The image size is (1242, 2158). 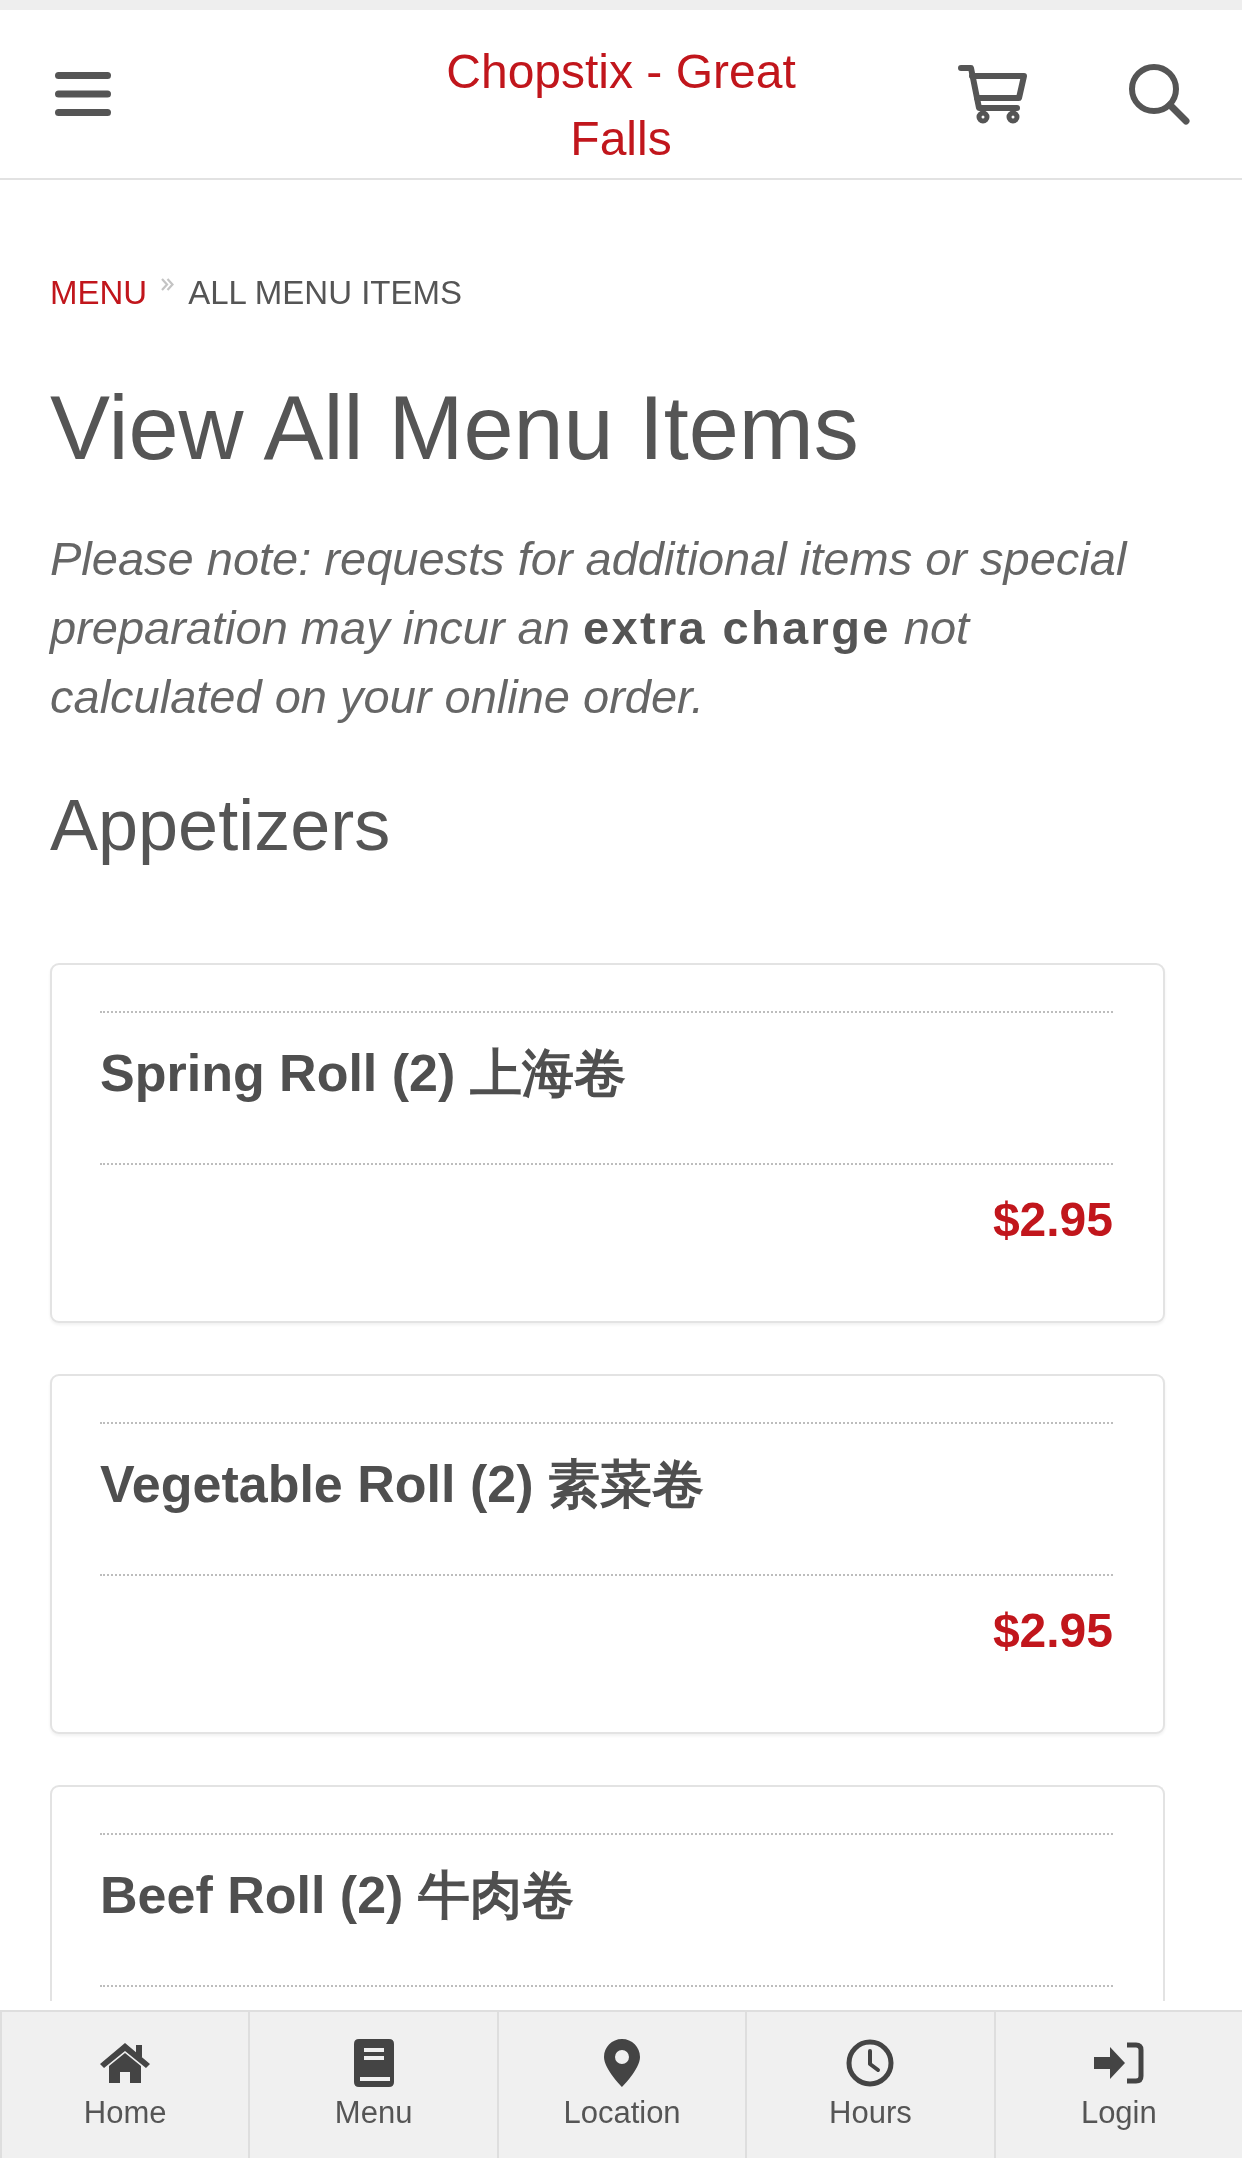 I want to click on menu-item-card: Beef Roll (2) 牛肉卷, so click(x=607, y=1893).